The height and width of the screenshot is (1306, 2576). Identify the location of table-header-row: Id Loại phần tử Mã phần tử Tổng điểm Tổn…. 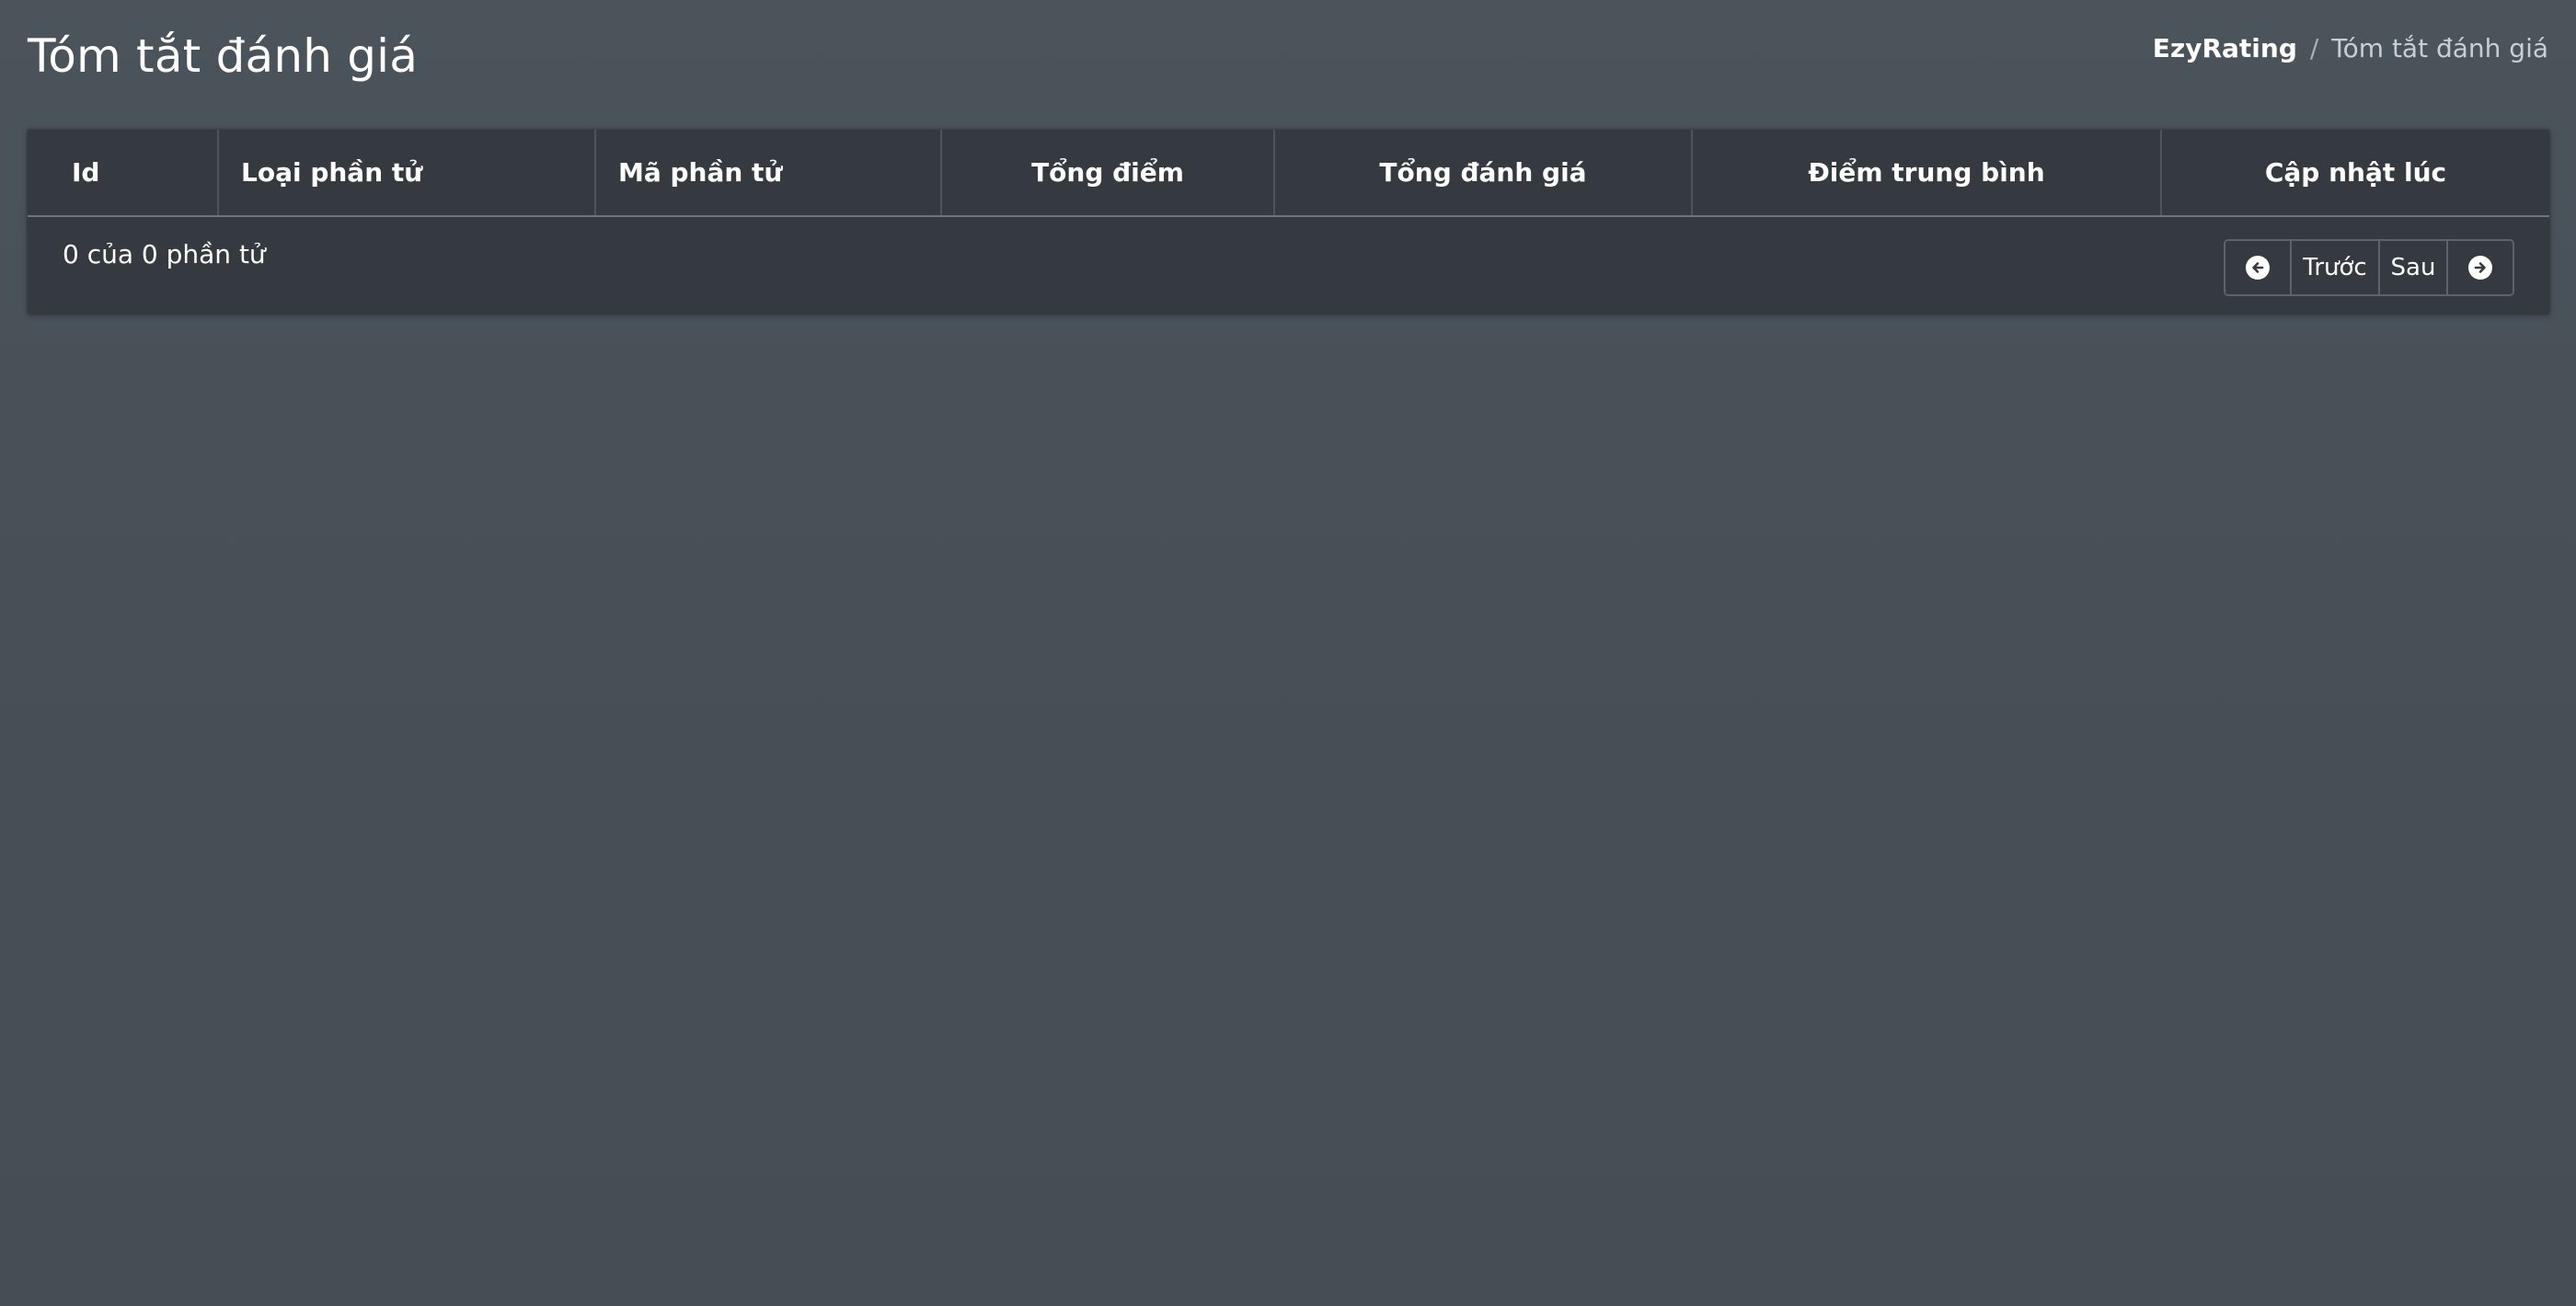
(1288, 174).